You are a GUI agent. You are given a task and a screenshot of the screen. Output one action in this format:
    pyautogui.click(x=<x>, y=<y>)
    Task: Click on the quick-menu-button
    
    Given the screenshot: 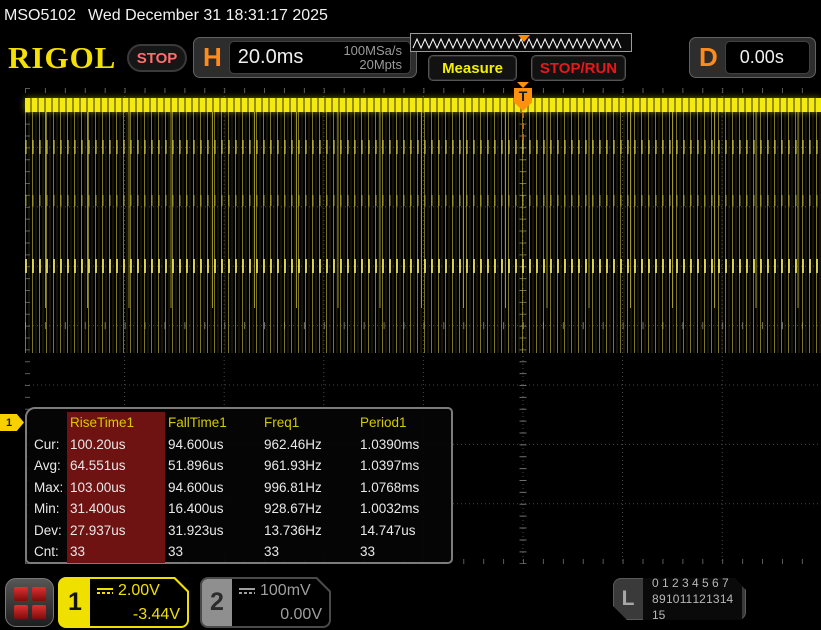 What is the action you would take?
    pyautogui.click(x=29, y=602)
    